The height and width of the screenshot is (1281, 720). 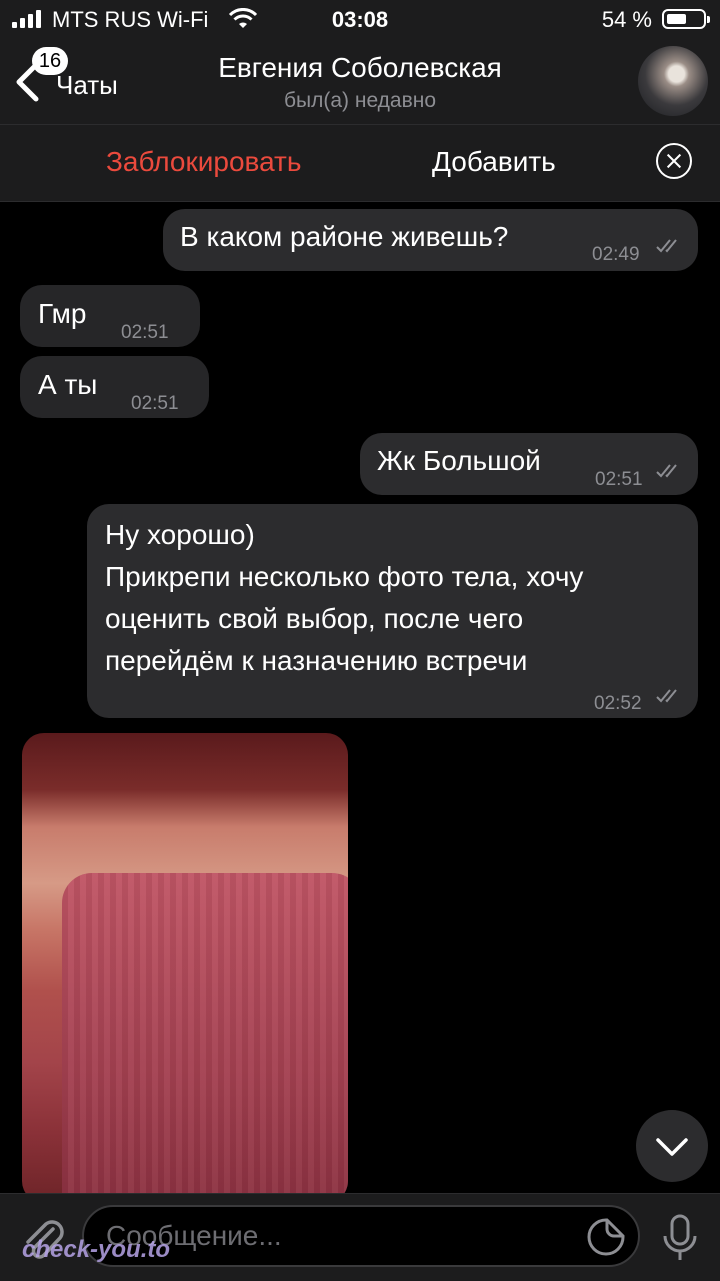 What do you see at coordinates (606, 1237) in the screenshot?
I see `sticker-icon` at bounding box center [606, 1237].